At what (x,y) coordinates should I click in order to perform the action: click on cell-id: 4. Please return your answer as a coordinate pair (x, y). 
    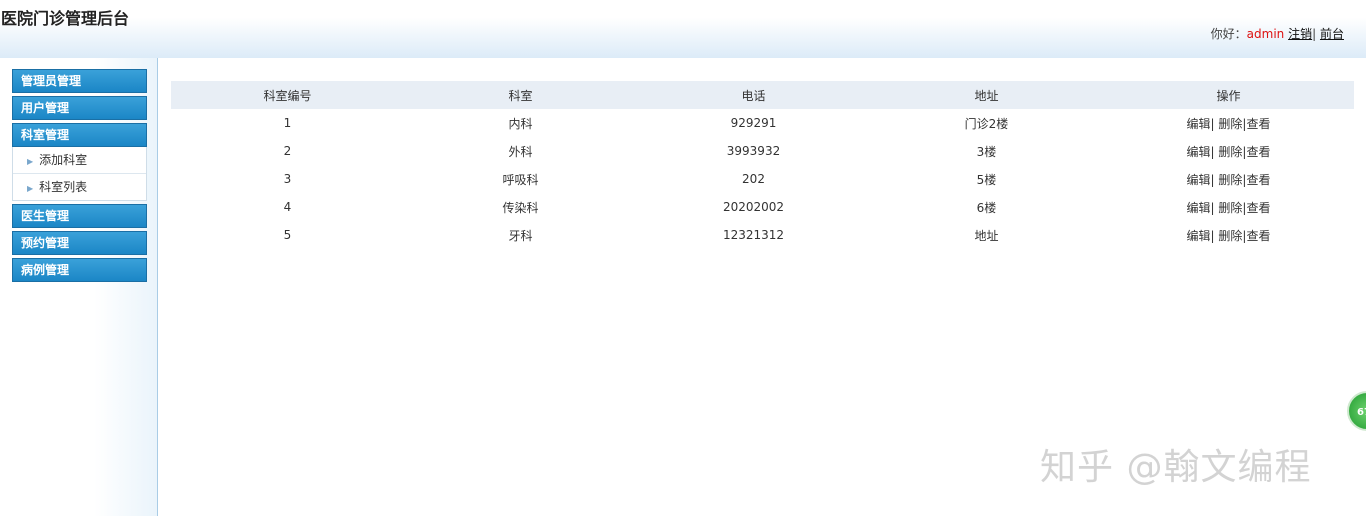
    Looking at the image, I should click on (287, 207).